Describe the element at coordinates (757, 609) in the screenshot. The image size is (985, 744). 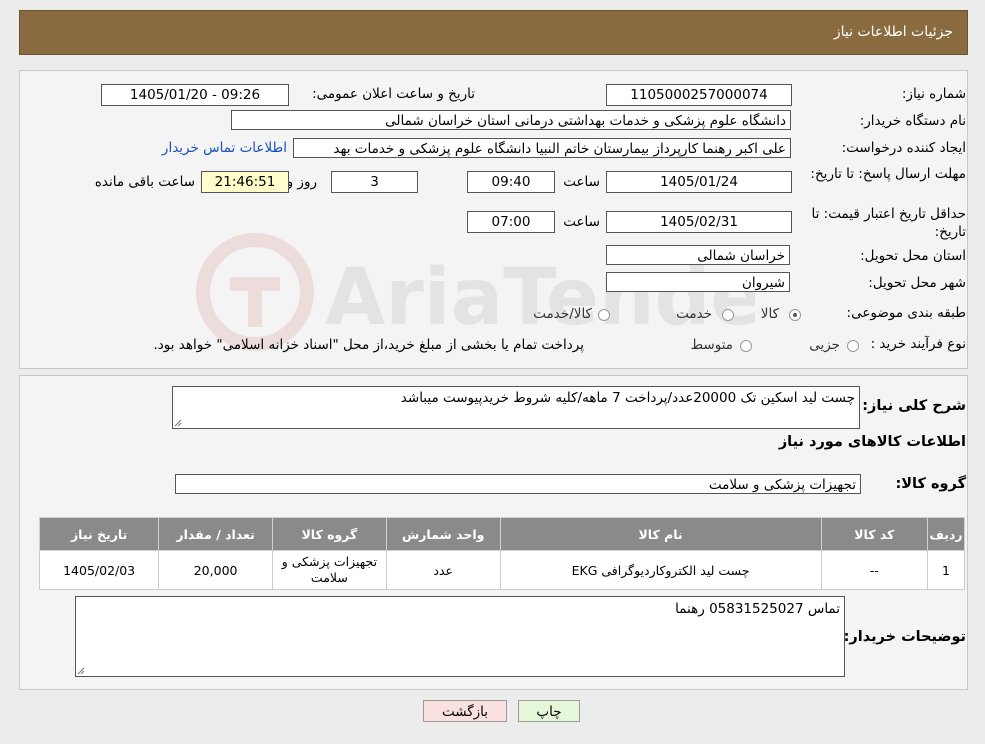
I see `buyer-notes-text: تماس 05831525027 رهنما` at that location.